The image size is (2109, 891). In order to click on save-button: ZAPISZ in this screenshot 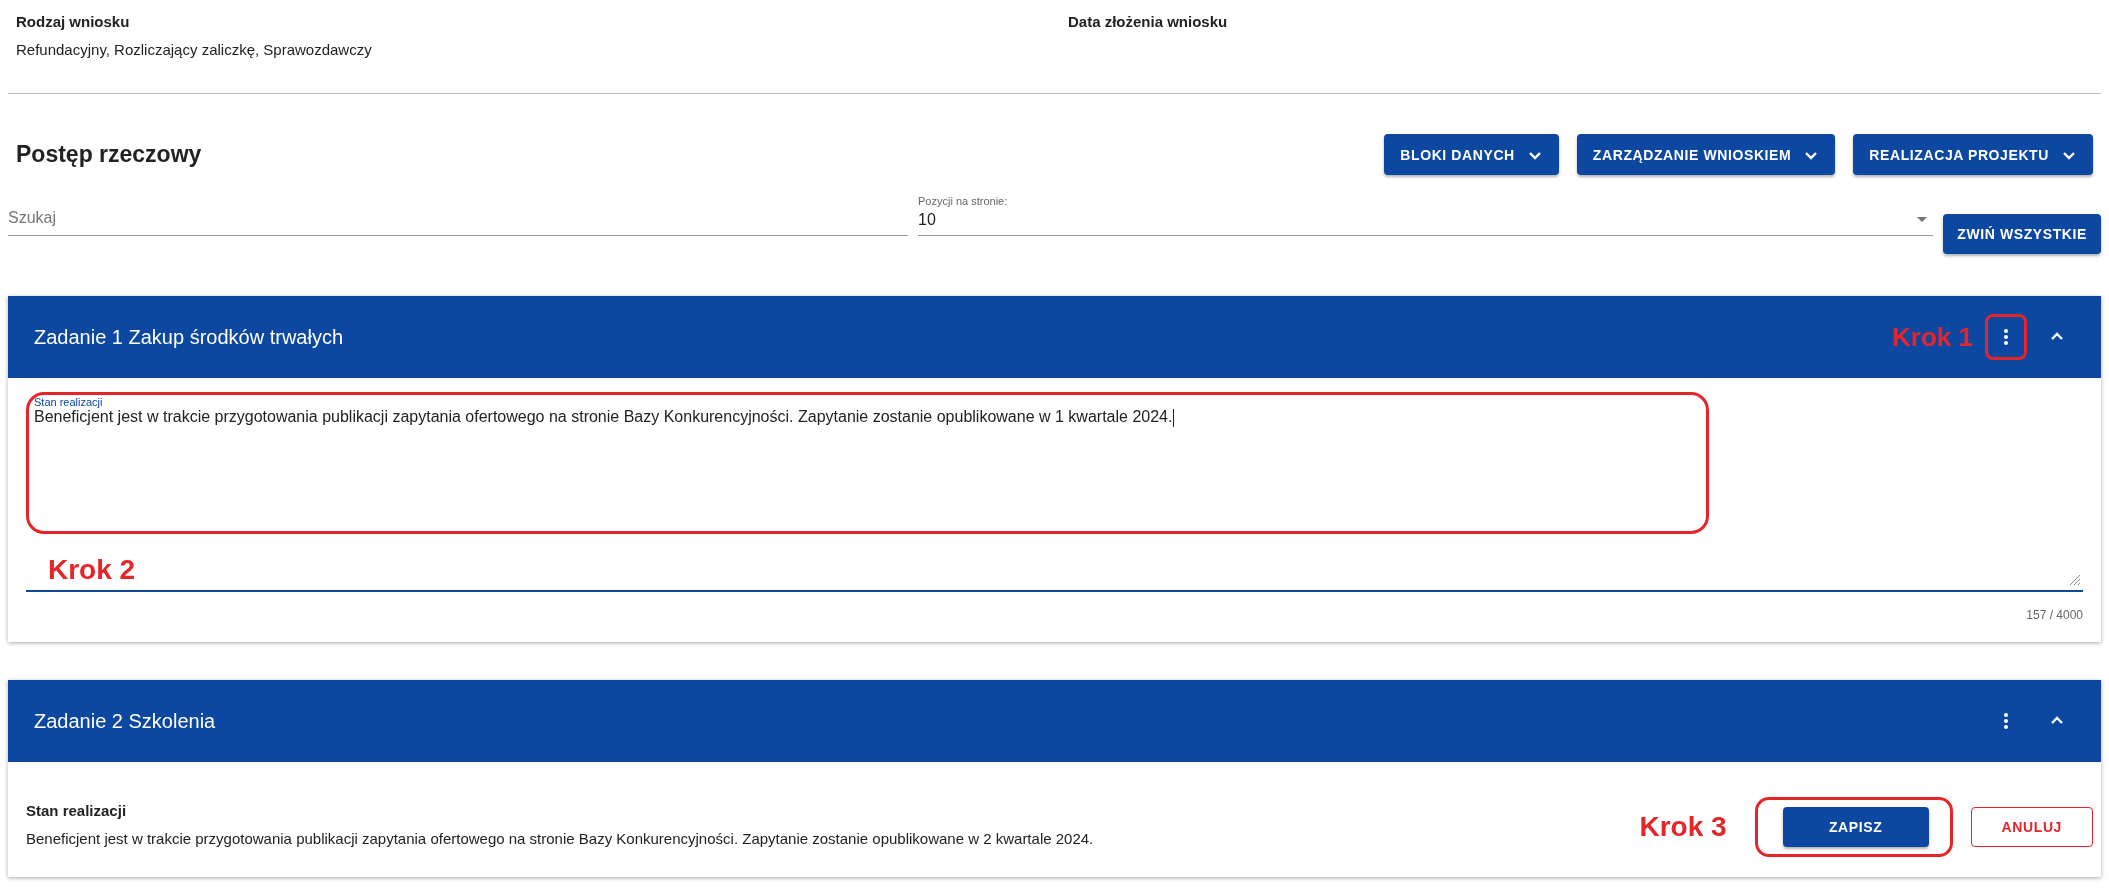, I will do `click(1855, 827)`.